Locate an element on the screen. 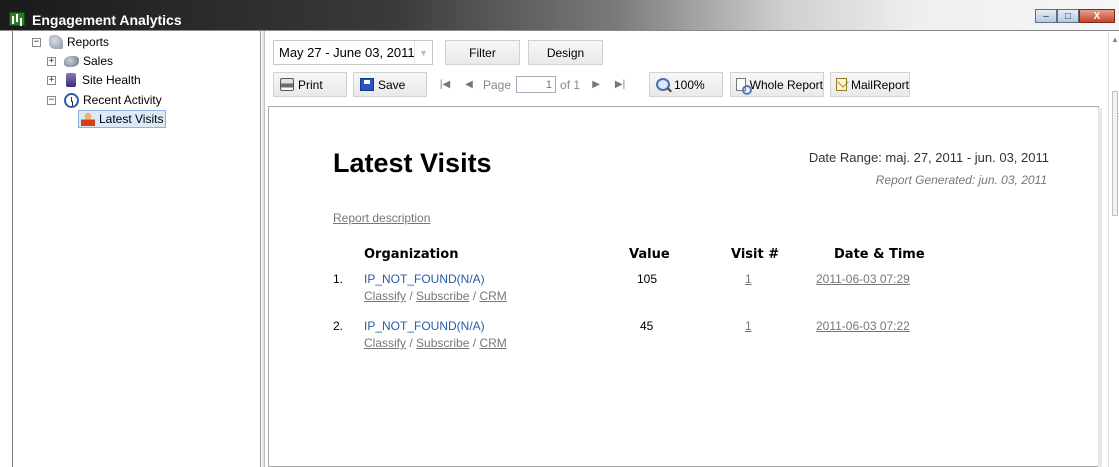 The width and height of the screenshot is (1119, 467). sales-icon is located at coordinates (71, 61).